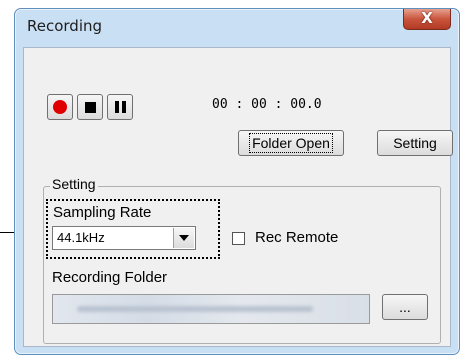 The width and height of the screenshot is (470, 361). Describe the element at coordinates (195, 309) in the screenshot. I see `blurred-path` at that location.